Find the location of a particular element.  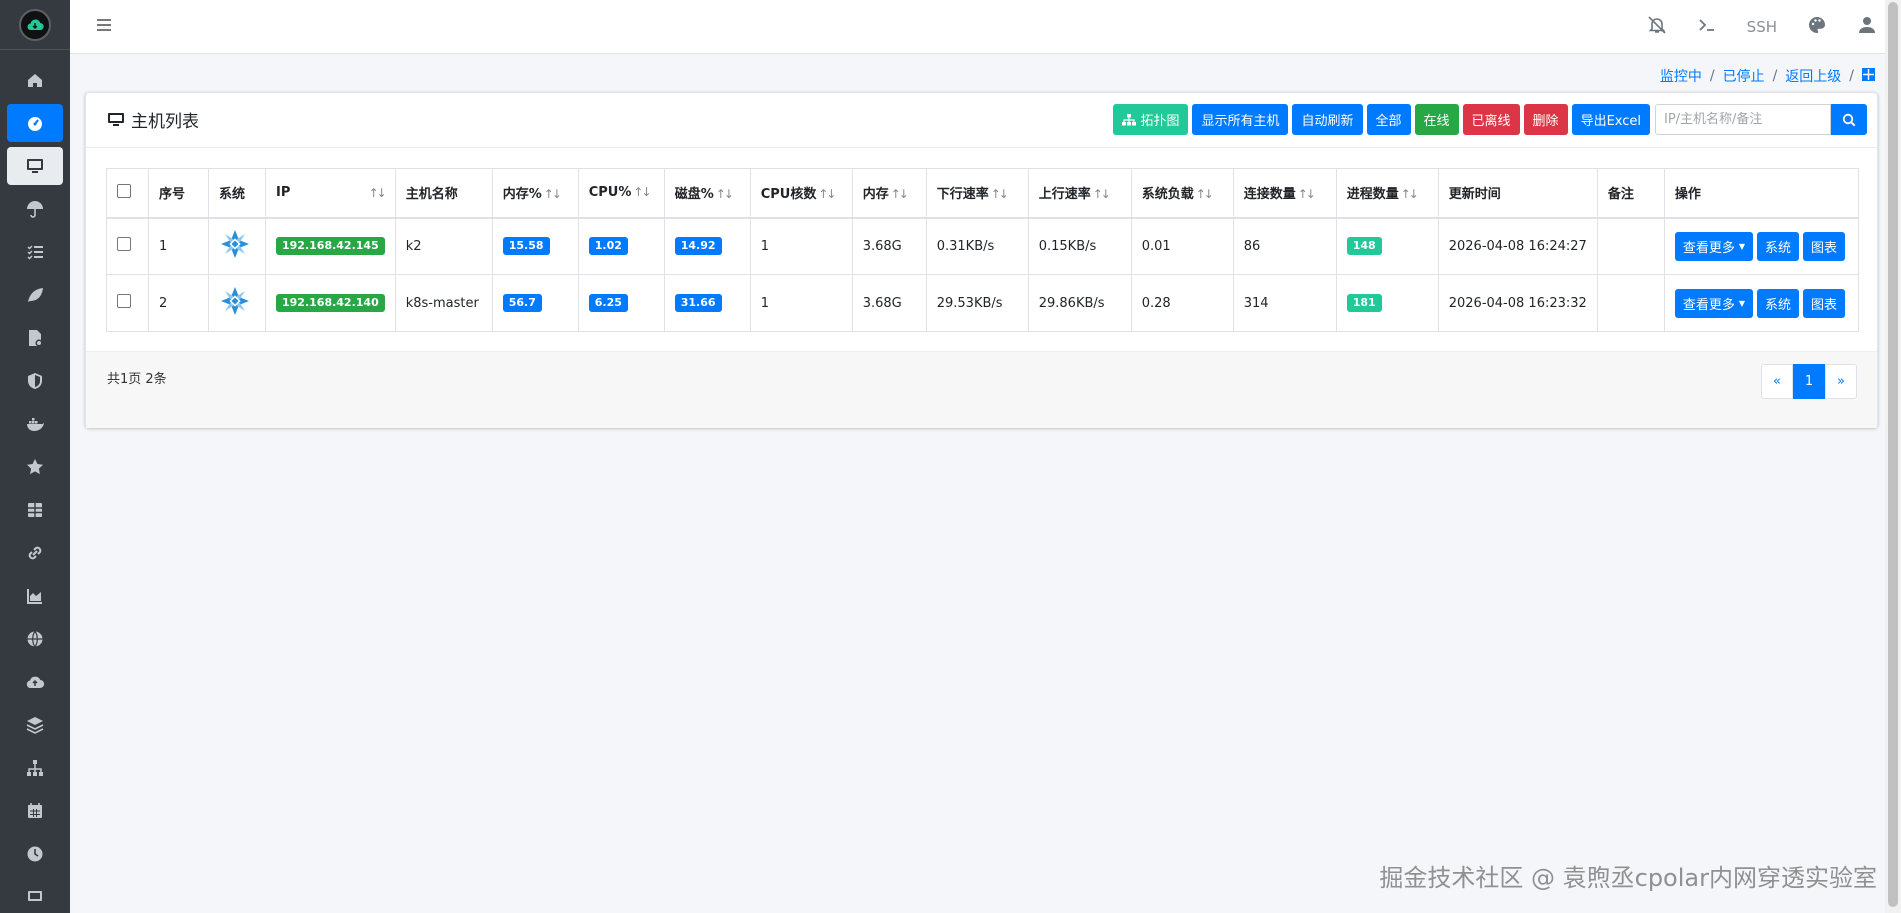

col-memory-label: 内存 is located at coordinates (875, 195).